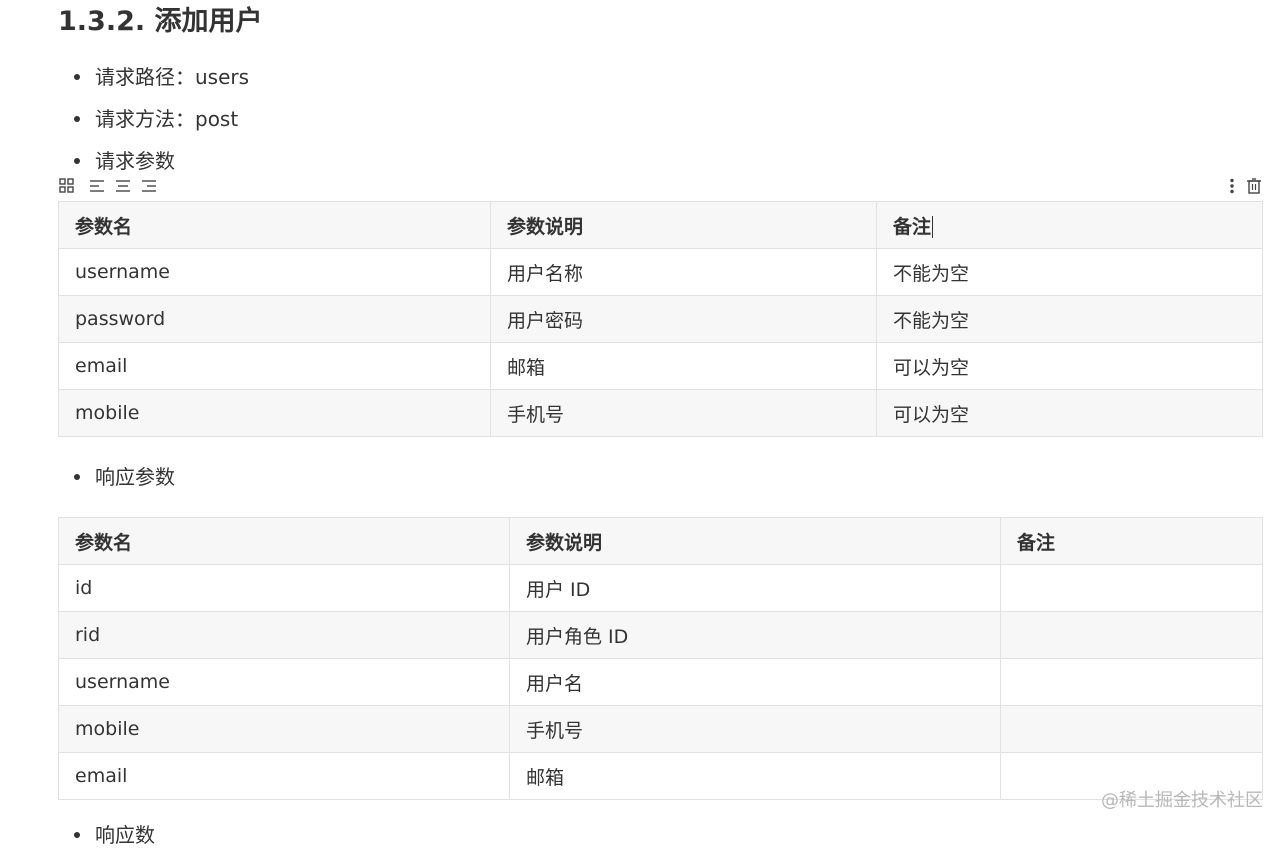 This screenshot has height=850, width=1285. Describe the element at coordinates (125, 835) in the screenshot. I see `partial-text: 响应数` at that location.